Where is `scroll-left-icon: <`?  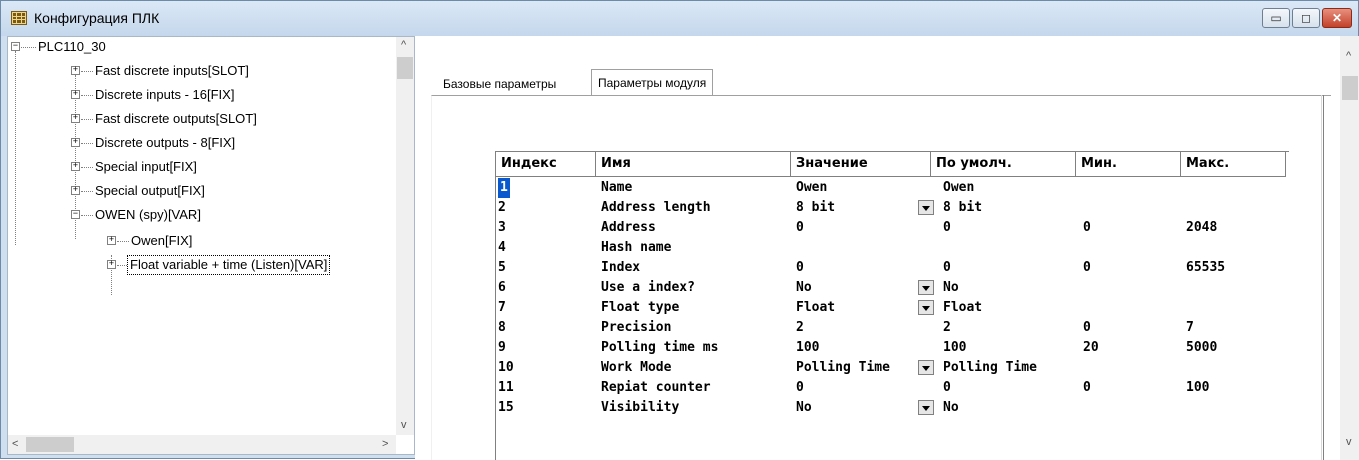
scroll-left-icon: < is located at coordinates (15, 444).